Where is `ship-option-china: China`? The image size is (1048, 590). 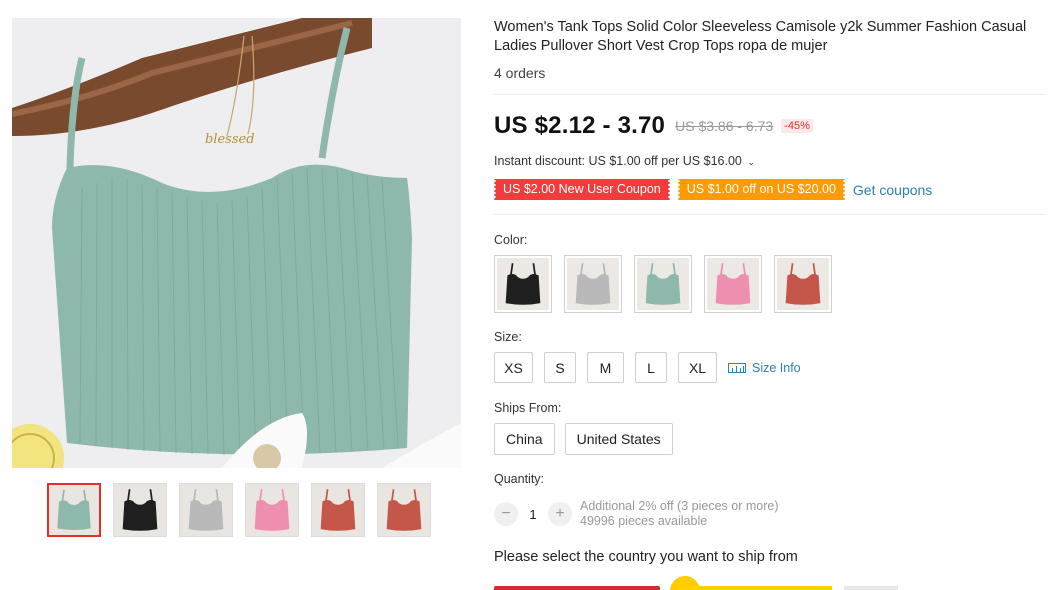 ship-option-china: China is located at coordinates (524, 439).